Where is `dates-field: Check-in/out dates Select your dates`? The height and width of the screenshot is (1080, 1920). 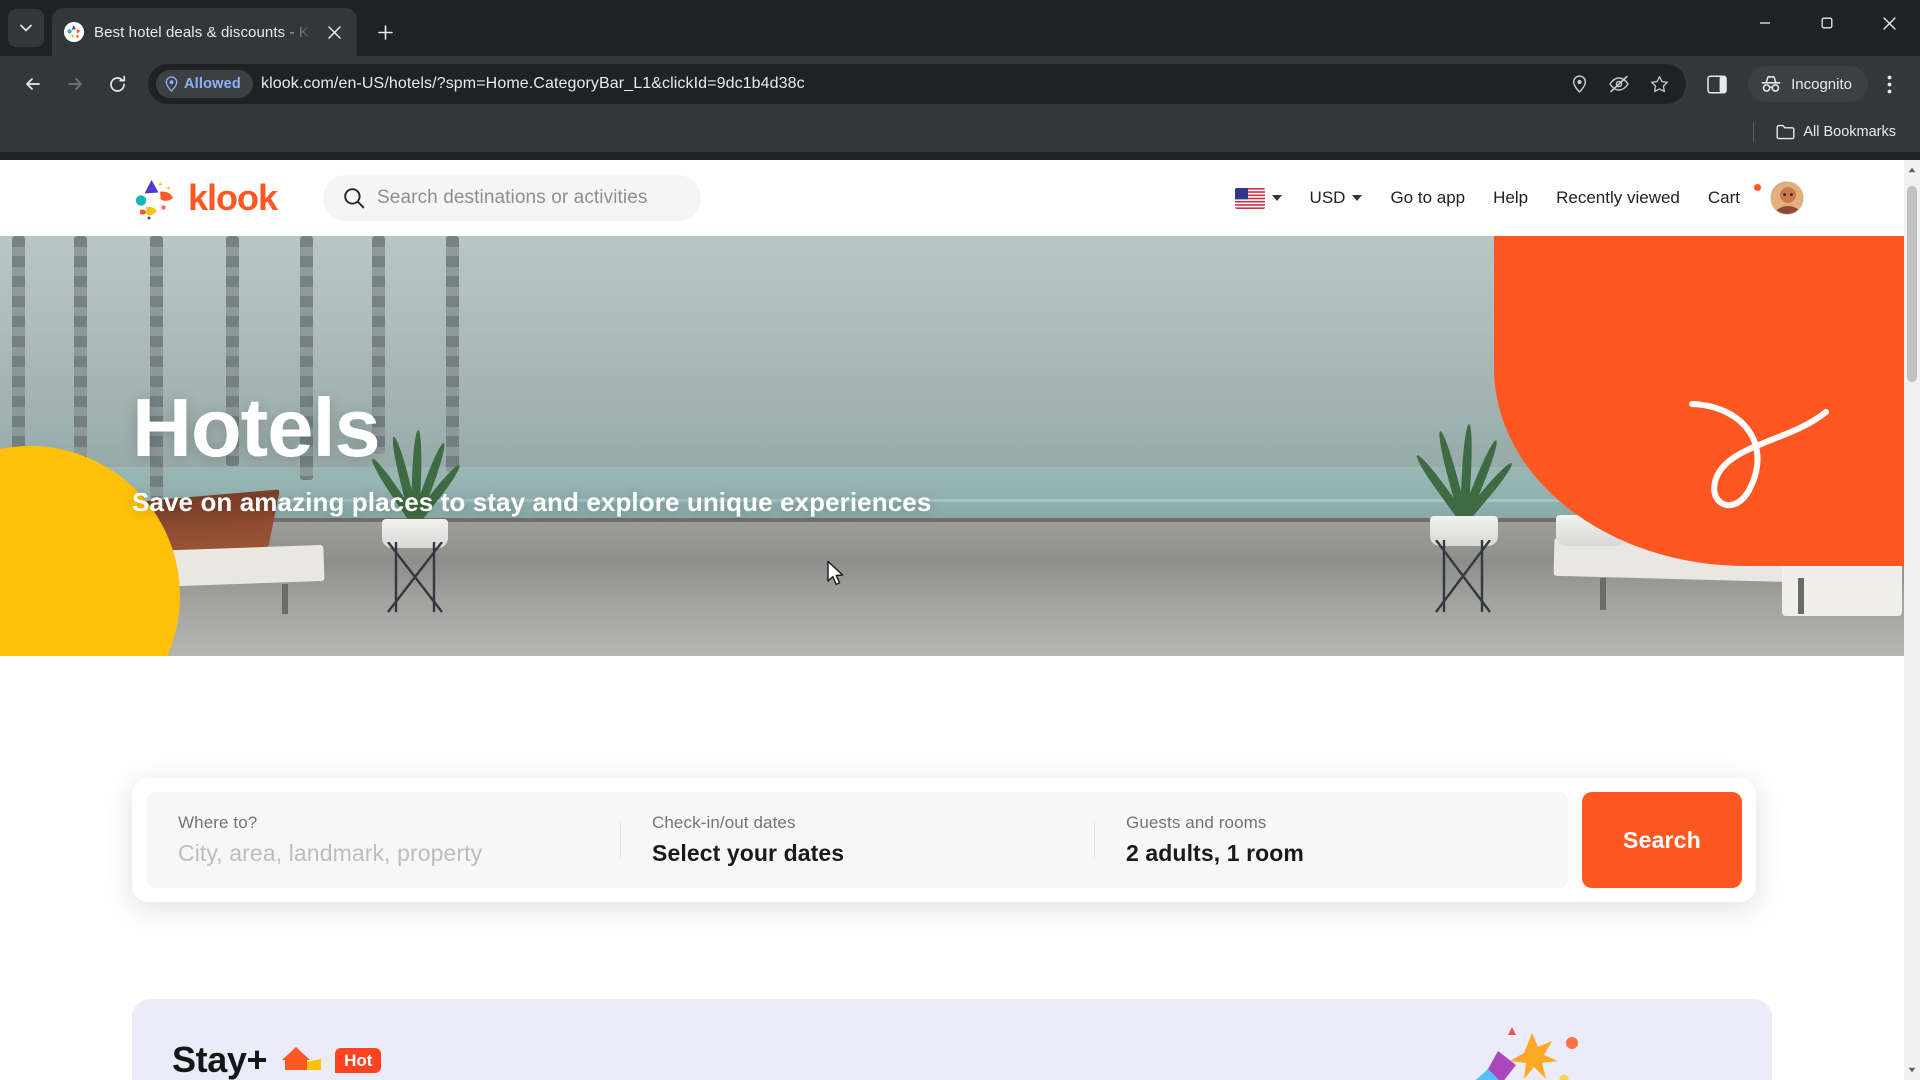 dates-field: Check-in/out dates Select your dates is located at coordinates (857, 840).